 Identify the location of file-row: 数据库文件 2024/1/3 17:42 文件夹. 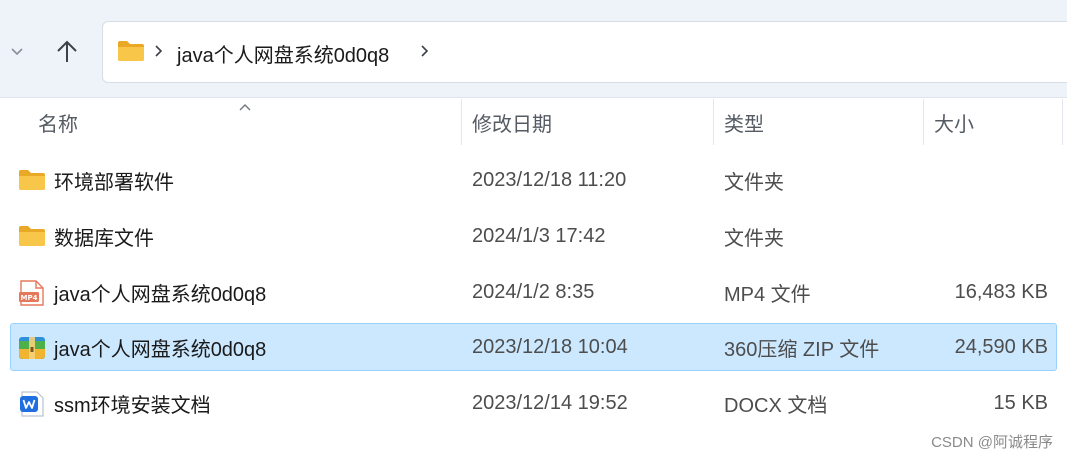
(533, 236).